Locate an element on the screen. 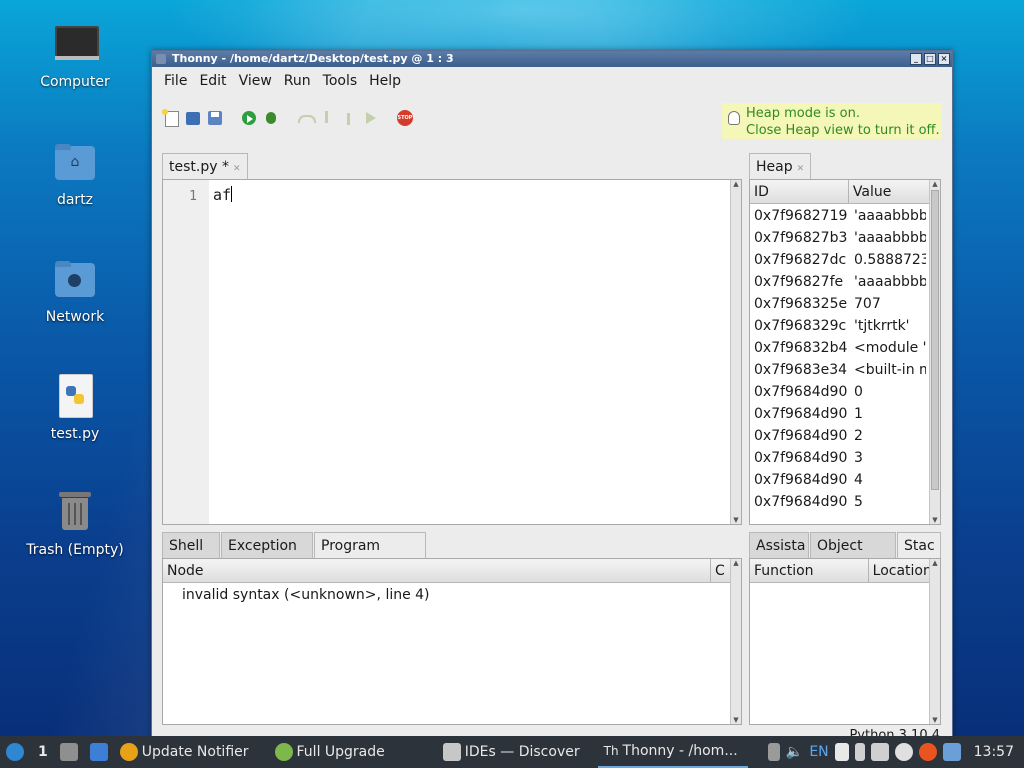  heap-row-id: 0x7f9683e34 is located at coordinates (801, 370).